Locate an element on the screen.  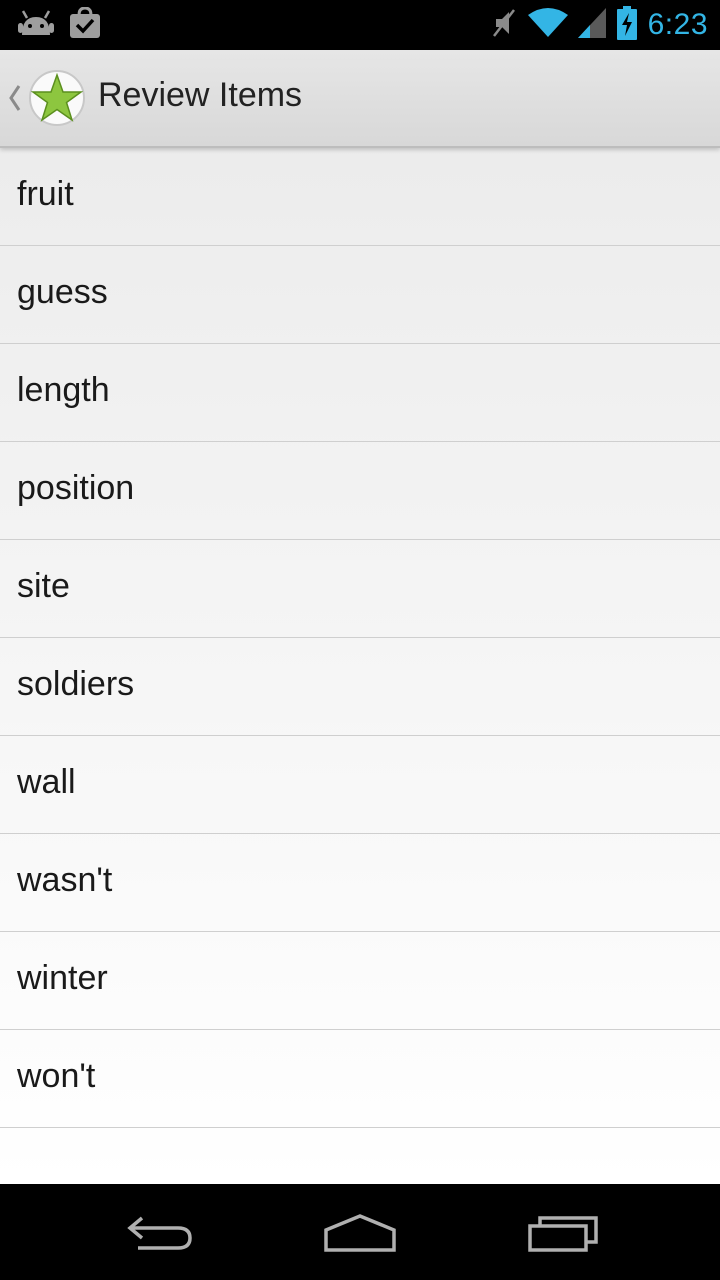
list-item-label: winter is located at coordinates (62, 978).